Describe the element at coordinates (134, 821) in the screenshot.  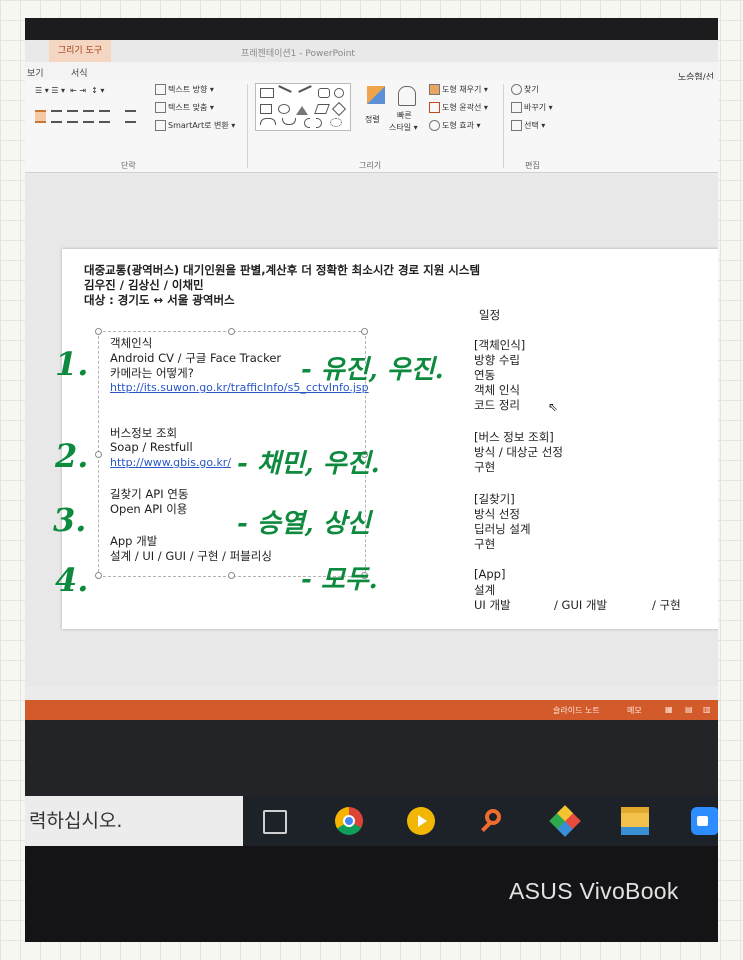
I see `taskbar-search-input: 력하십시오.` at that location.